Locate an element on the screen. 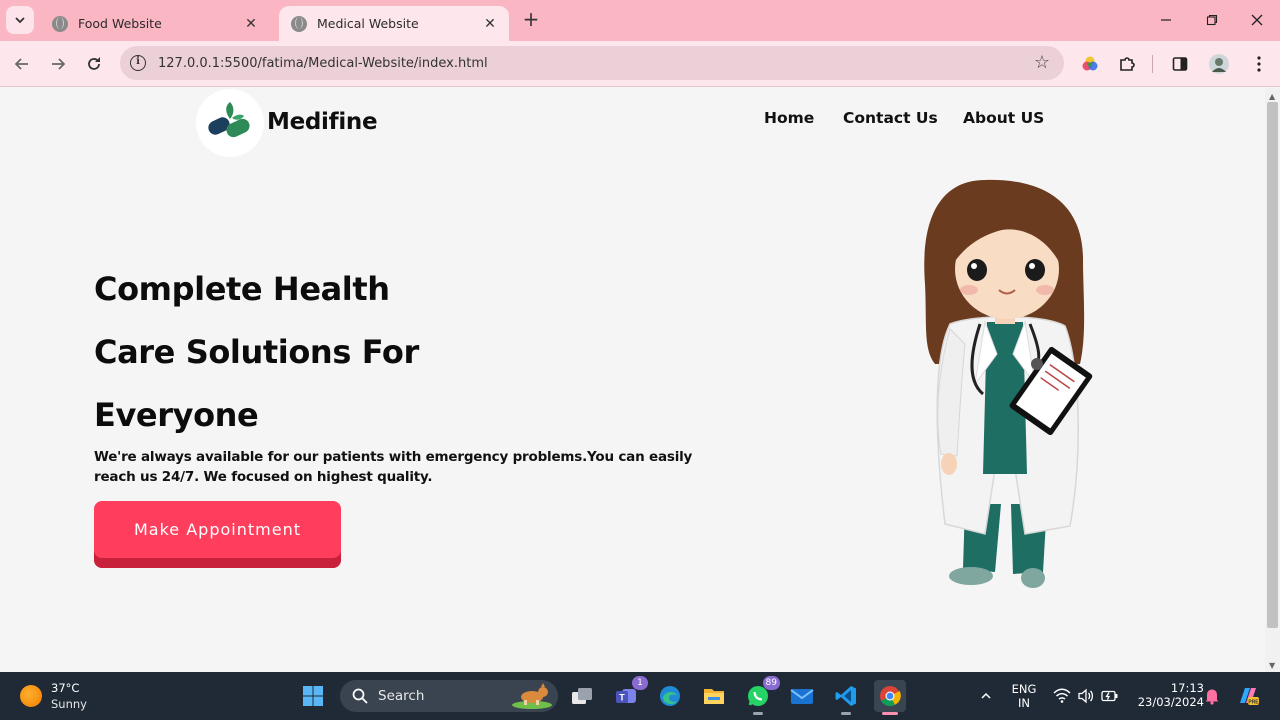  reload-icon is located at coordinates (94, 63).